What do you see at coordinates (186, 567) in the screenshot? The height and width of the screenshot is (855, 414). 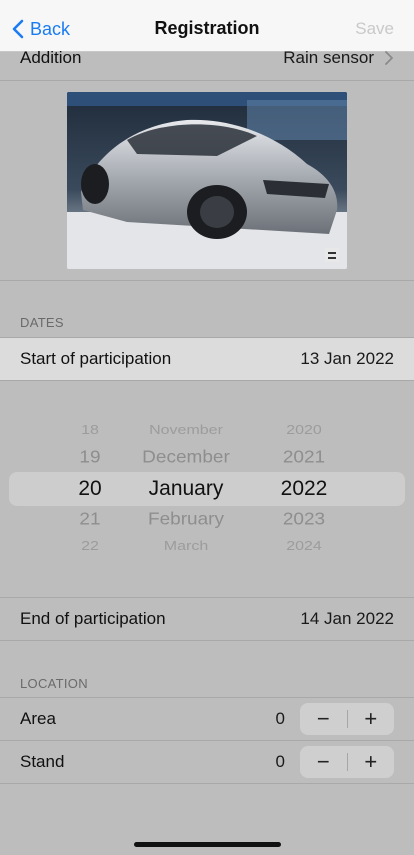 I see `month-option: April` at bounding box center [186, 567].